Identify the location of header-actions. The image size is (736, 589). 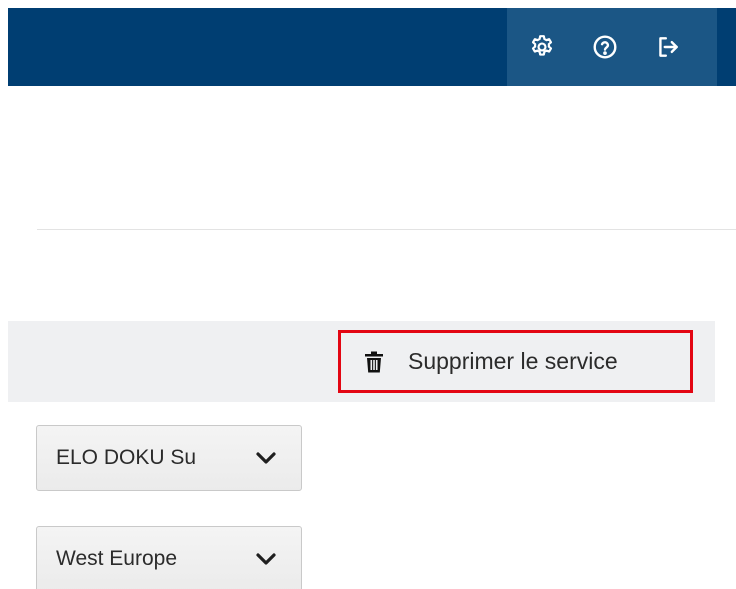
(612, 47).